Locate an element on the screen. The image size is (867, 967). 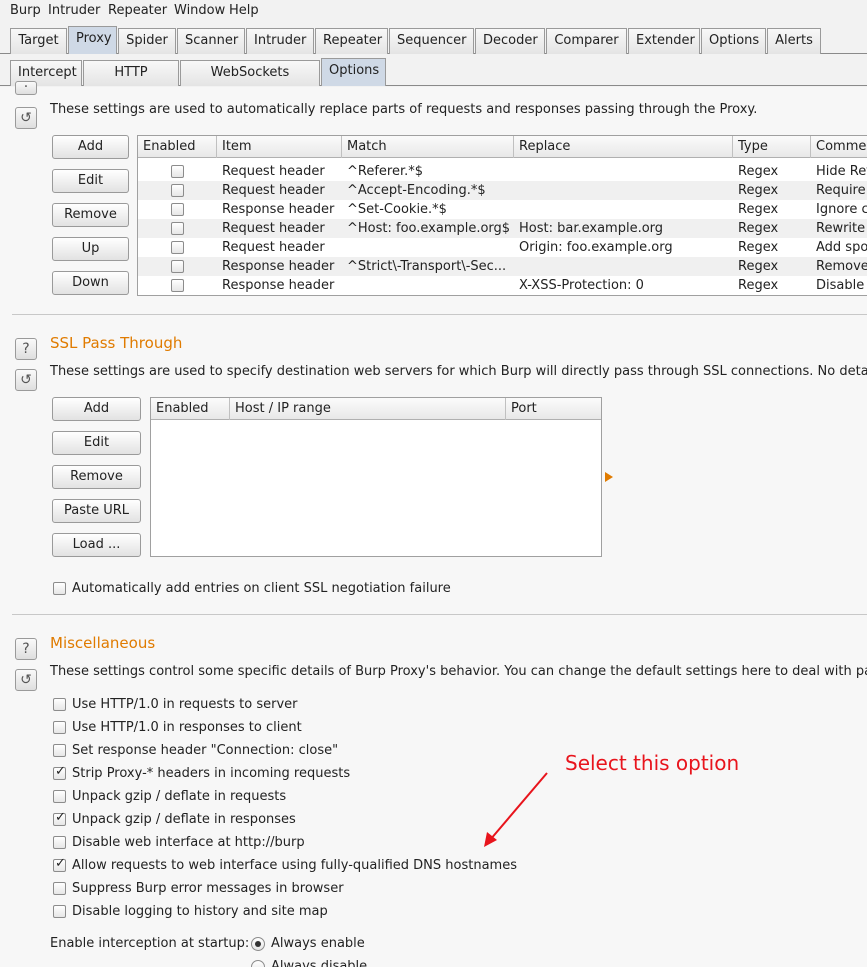
cell-replace is located at coordinates (623, 209).